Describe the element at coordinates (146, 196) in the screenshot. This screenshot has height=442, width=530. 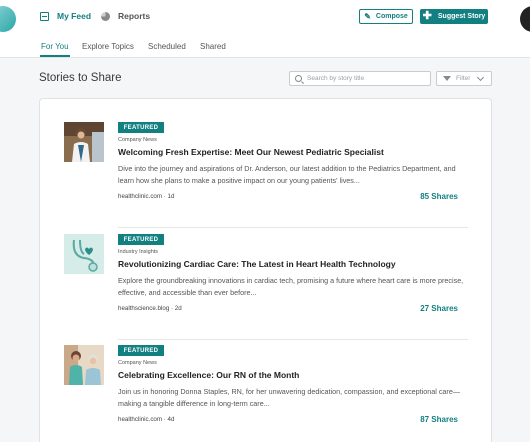
I see `story-source: healthclinic.com · 1d` at that location.